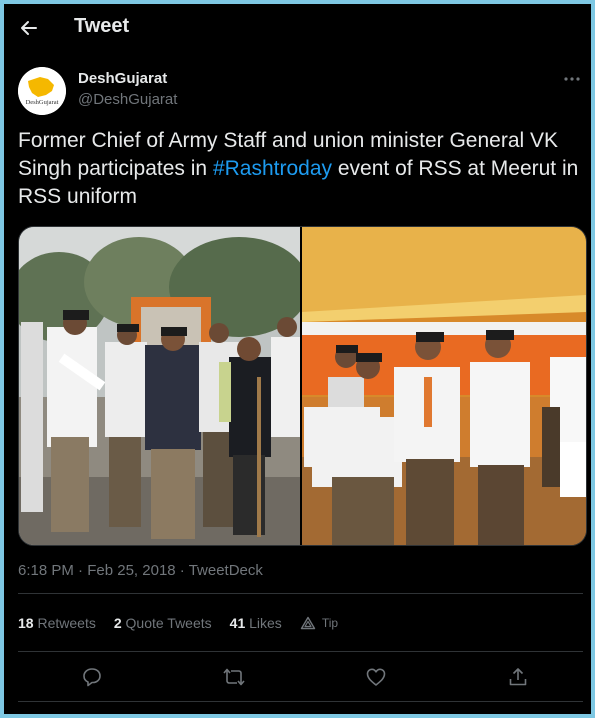 This screenshot has height=718, width=595. I want to click on logo-icon: DeshGujarat, so click(42, 91).